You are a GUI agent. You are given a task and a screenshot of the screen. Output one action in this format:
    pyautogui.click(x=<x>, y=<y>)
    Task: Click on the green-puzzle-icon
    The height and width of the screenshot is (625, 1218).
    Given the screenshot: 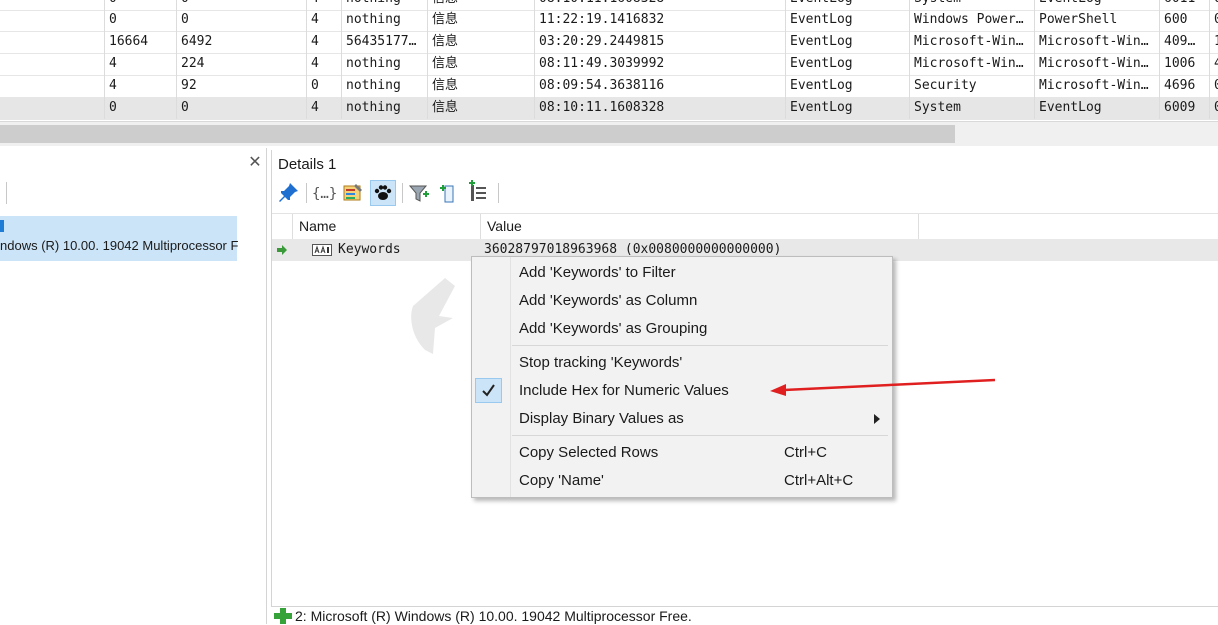 What is the action you would take?
    pyautogui.click(x=283, y=616)
    